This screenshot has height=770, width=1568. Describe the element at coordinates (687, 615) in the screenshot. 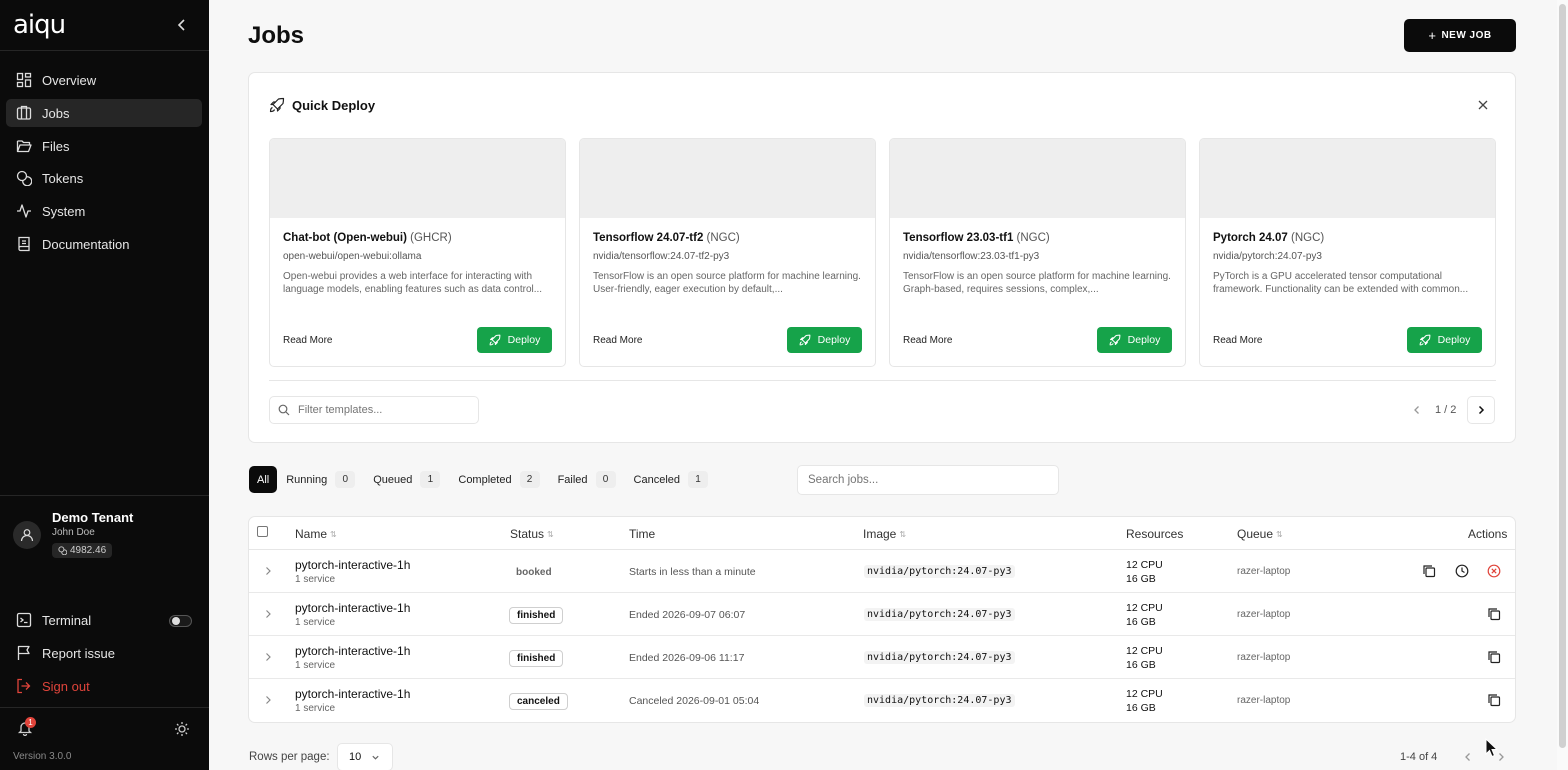

I see `job-time: Ended 2026-09-07 06:07` at that location.